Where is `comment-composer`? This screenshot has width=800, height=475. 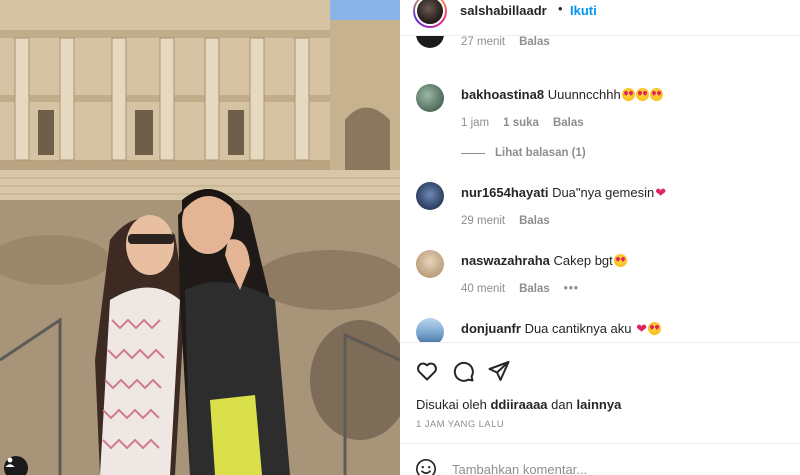 comment-composer is located at coordinates (600, 459).